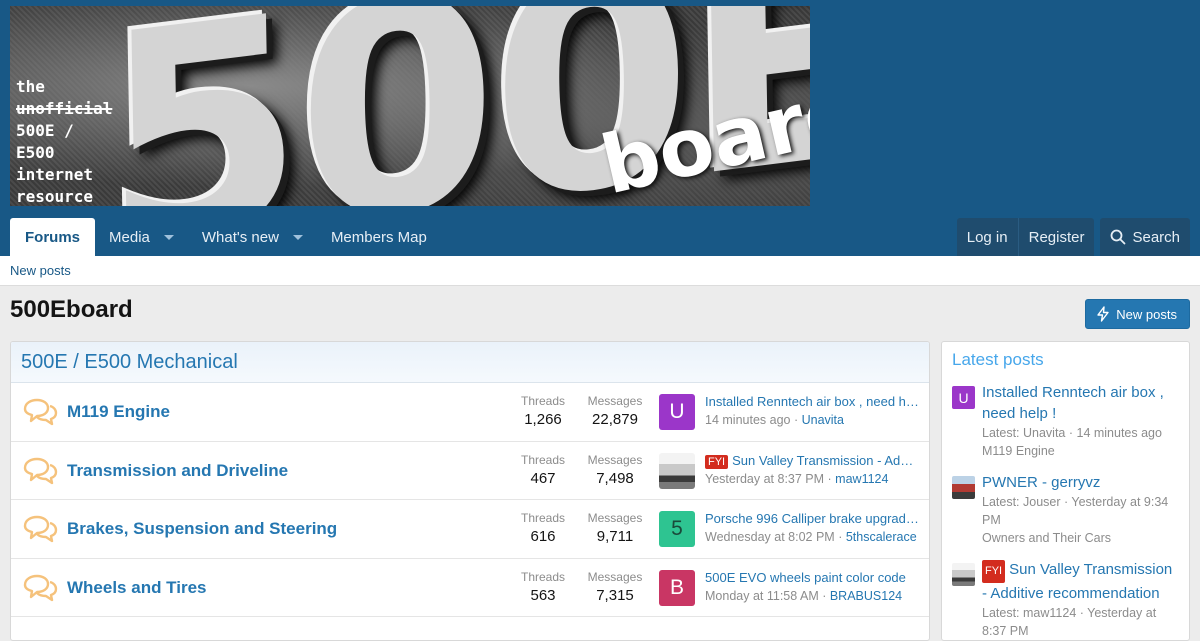 The height and width of the screenshot is (641, 1200). Describe the element at coordinates (1075, 511) in the screenshot. I see `latest-post-meta: Latest: Jouser · Yesterday at 9:34 PM` at that location.